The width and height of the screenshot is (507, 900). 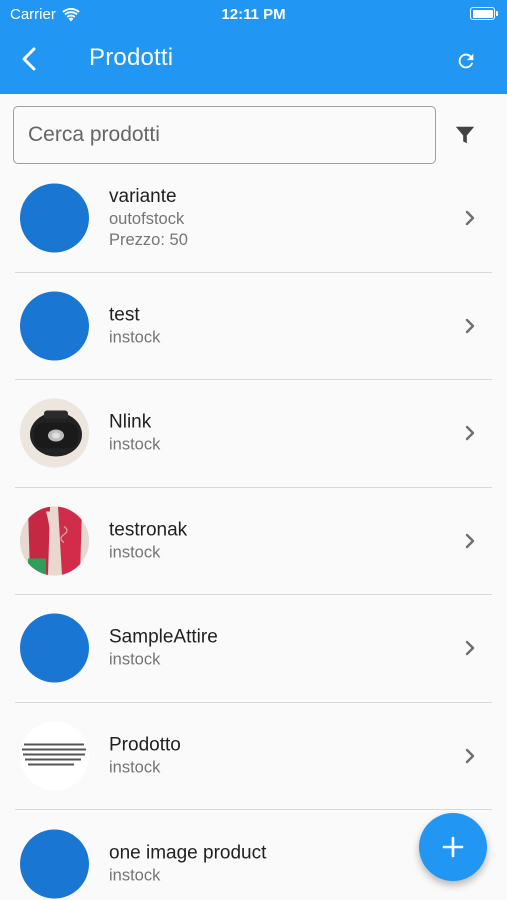 What do you see at coordinates (143, 197) in the screenshot?
I see `product-name: variante` at bounding box center [143, 197].